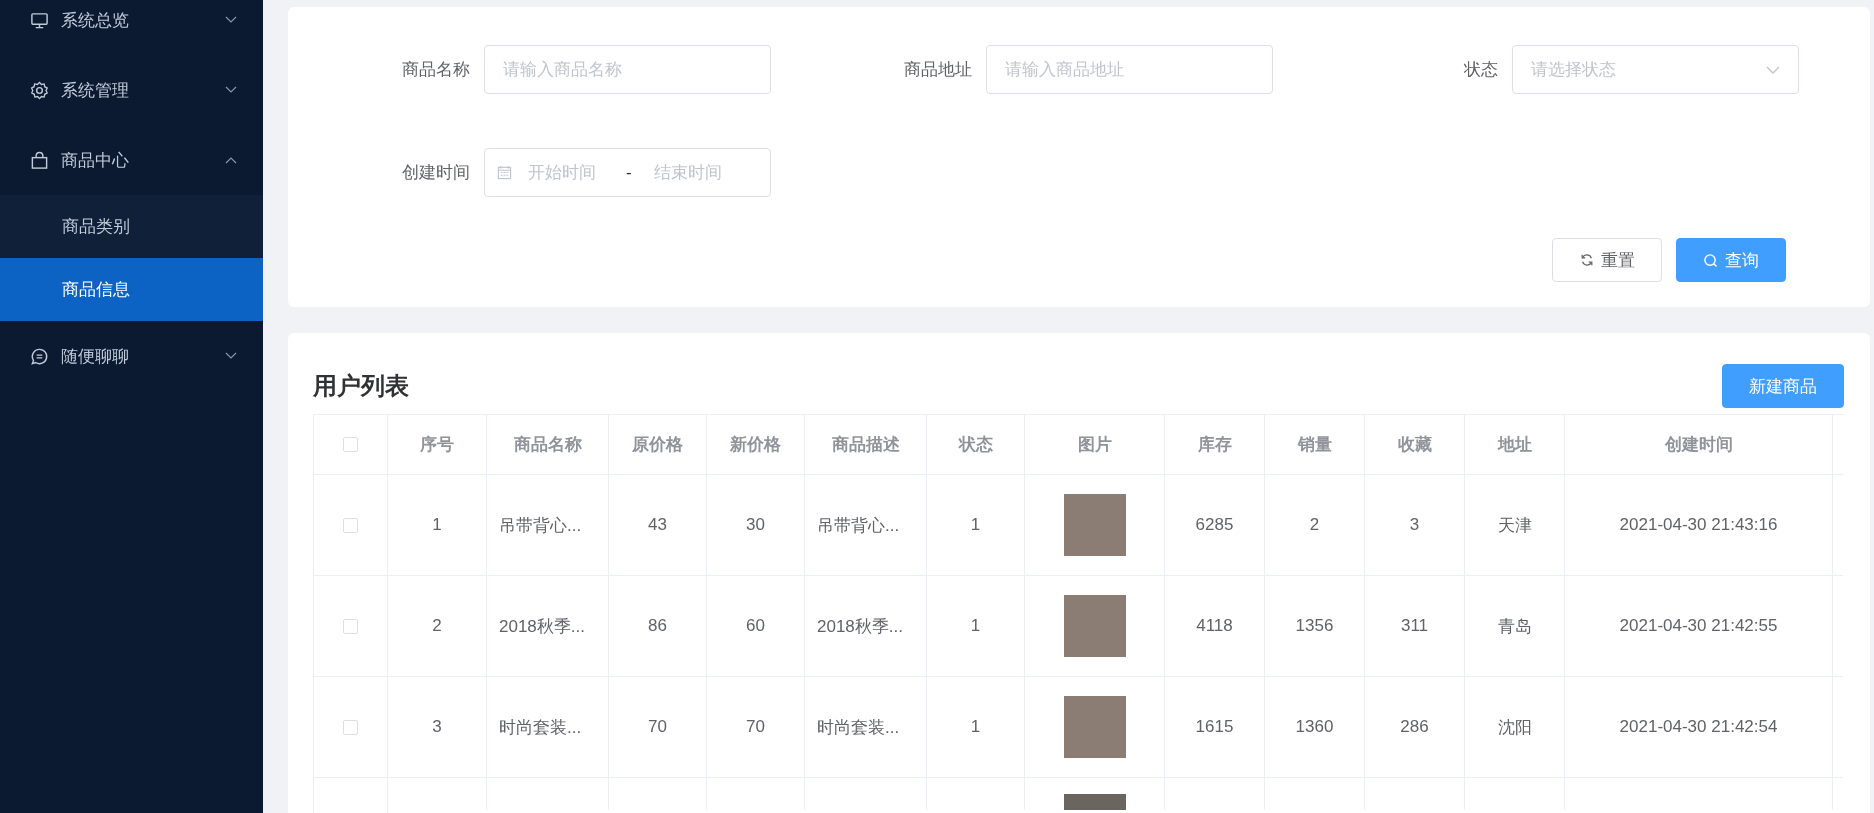 This screenshot has width=1874, height=813. I want to click on table-cell: 2021-04-30 21:43:16, so click(1699, 525).